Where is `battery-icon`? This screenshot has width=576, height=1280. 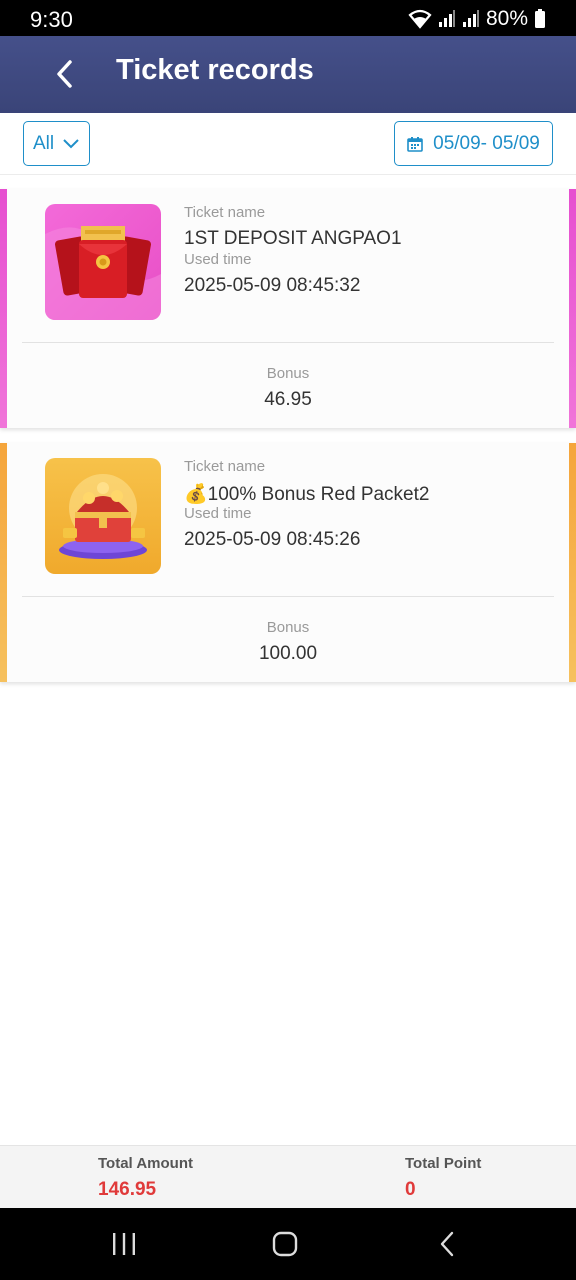 battery-icon is located at coordinates (540, 18).